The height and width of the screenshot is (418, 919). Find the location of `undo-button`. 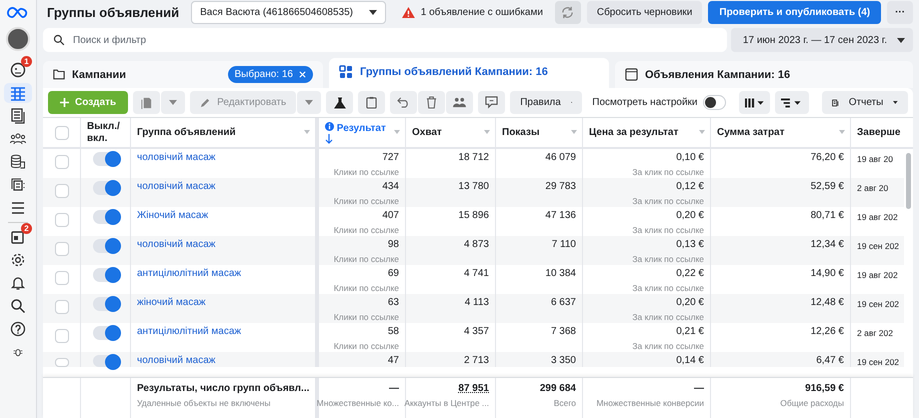

undo-button is located at coordinates (404, 102).